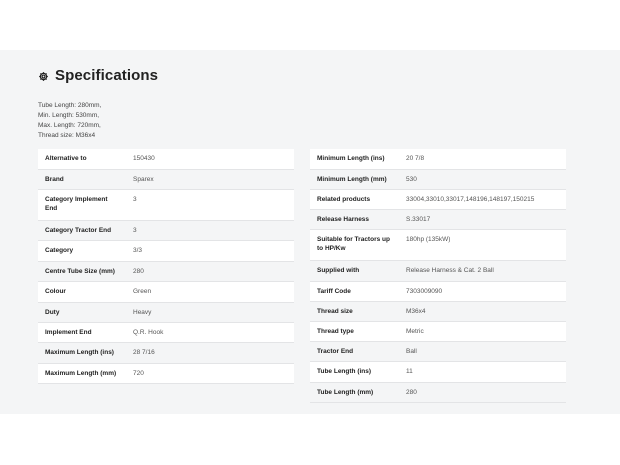 The width and height of the screenshot is (620, 465). I want to click on spec-value: 720, so click(138, 373).